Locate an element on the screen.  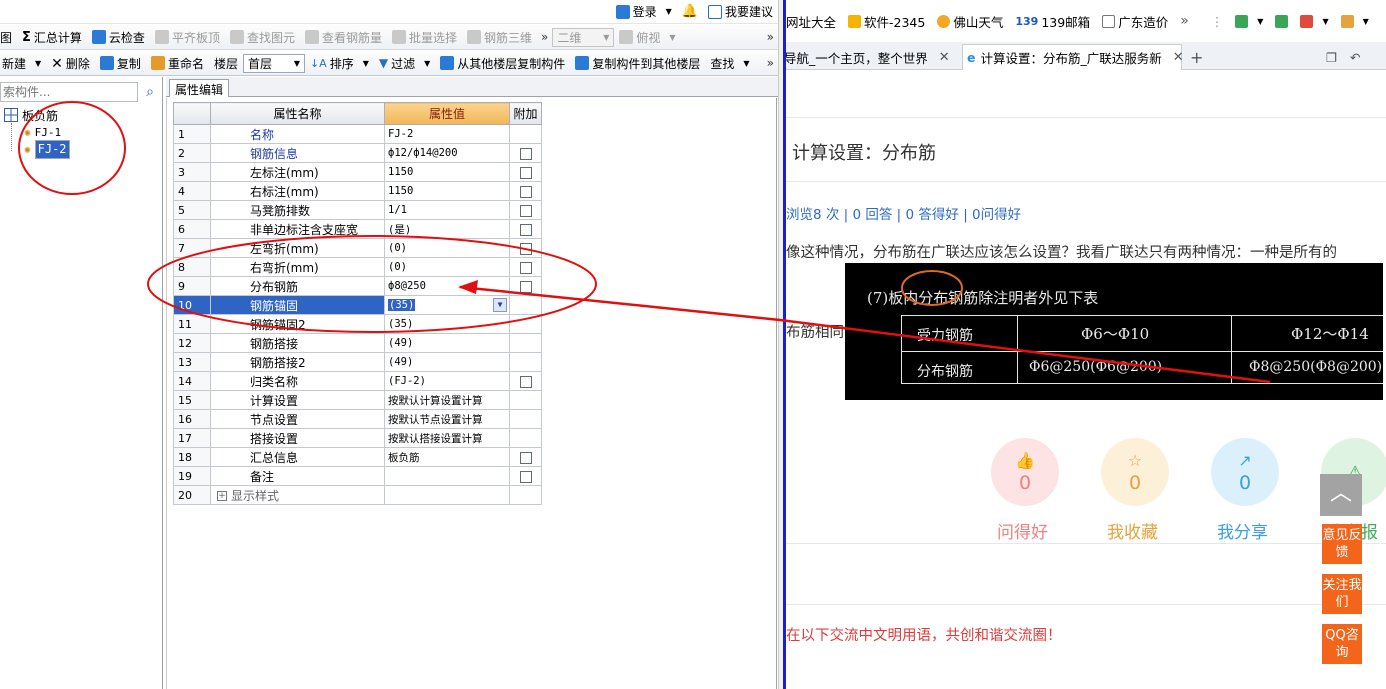
bookmark-url-all: 网址大全 is located at coordinates (811, 21).